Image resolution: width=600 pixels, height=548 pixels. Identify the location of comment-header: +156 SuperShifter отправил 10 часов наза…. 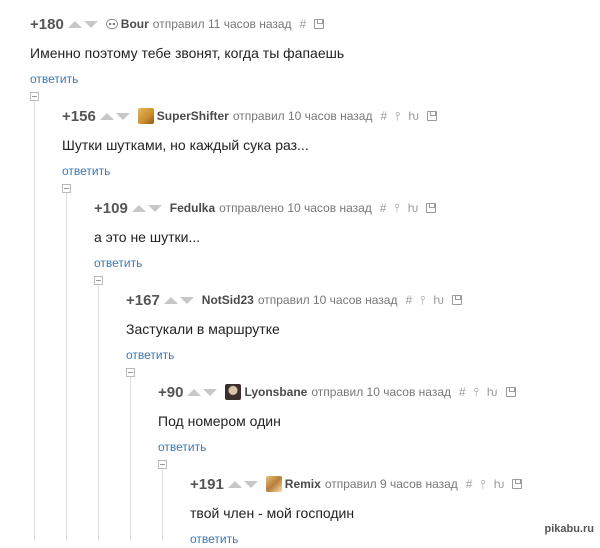
(253, 116).